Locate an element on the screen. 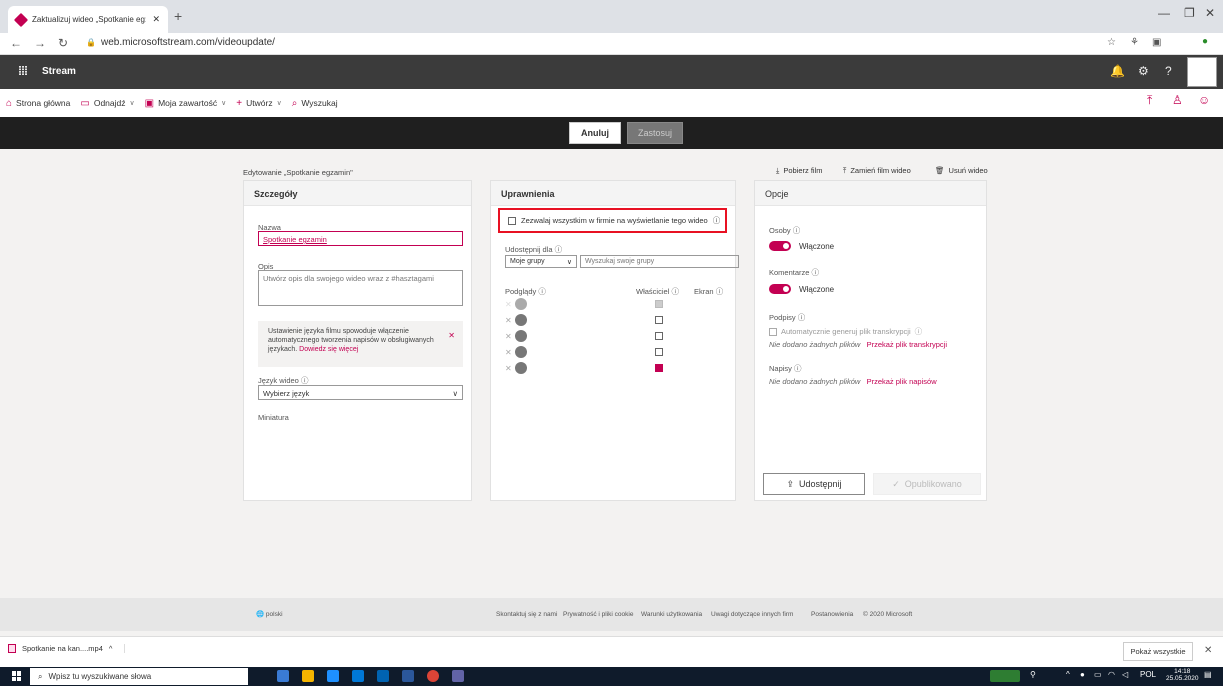 Image resolution: width=1223 pixels, height=686 pixels. footer-link: Warunki użytkowania is located at coordinates (671, 614).